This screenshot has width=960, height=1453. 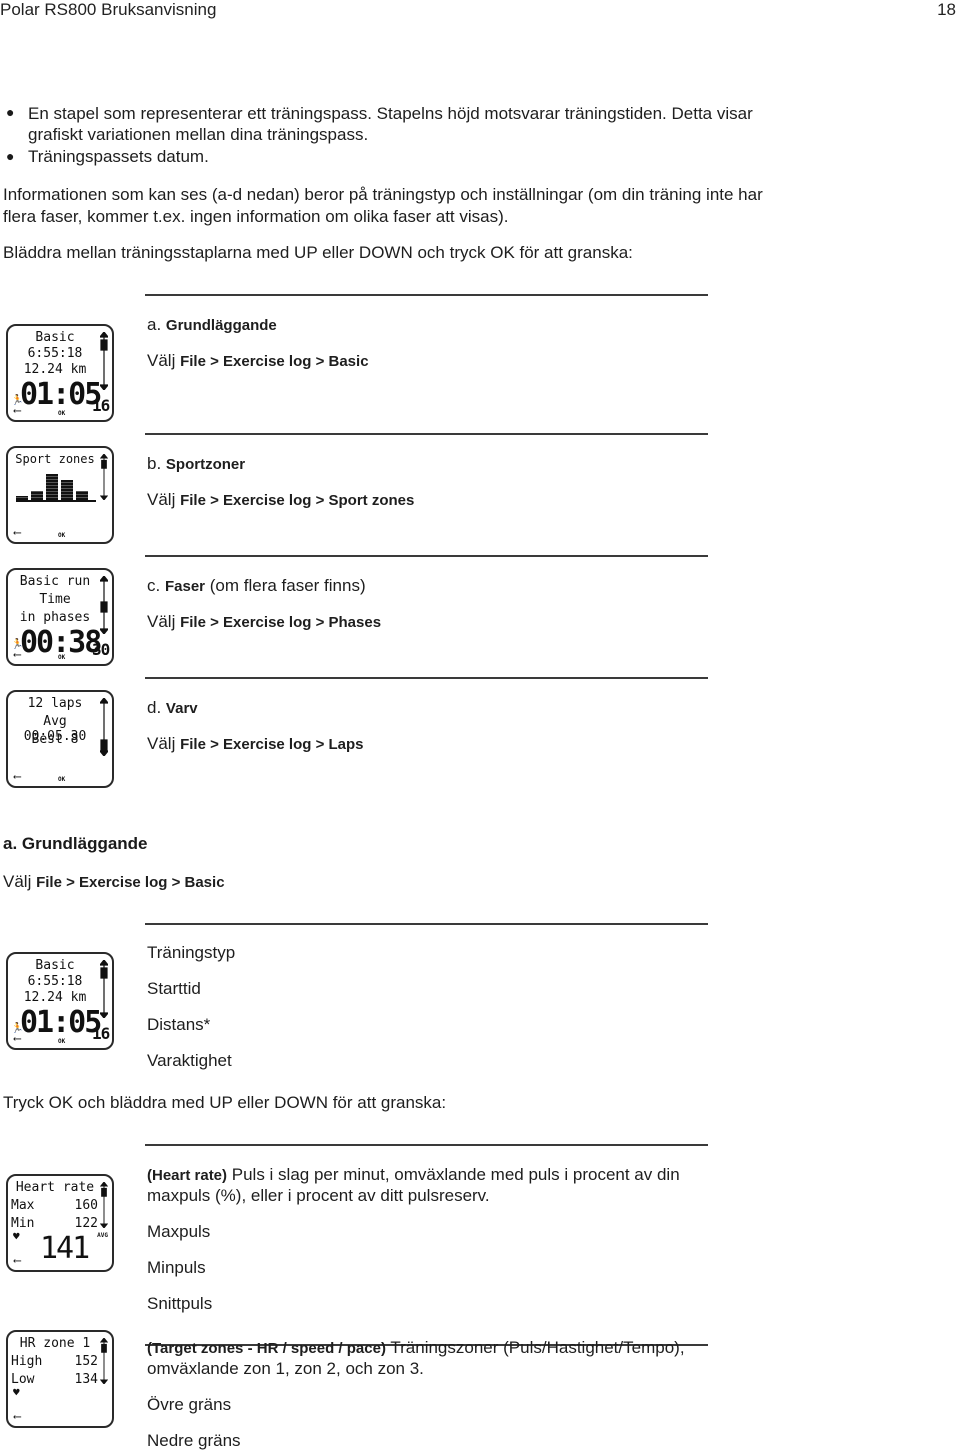 What do you see at coordinates (118, 156) in the screenshot?
I see `bullet-text: Träningspassets datum.` at bounding box center [118, 156].